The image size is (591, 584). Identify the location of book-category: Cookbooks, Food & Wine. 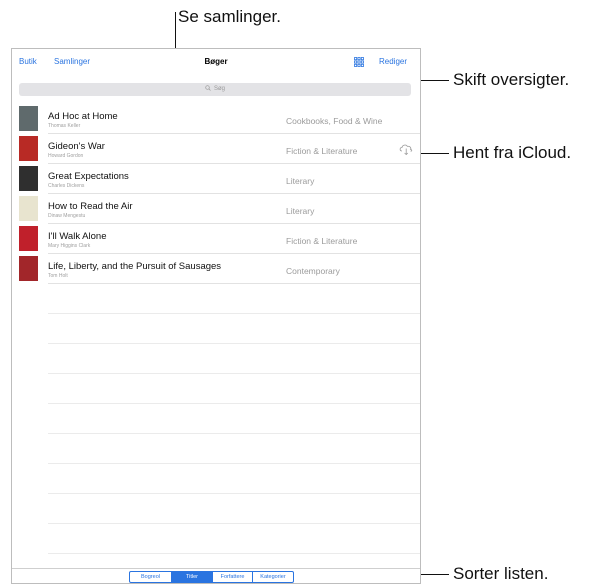
(334, 121).